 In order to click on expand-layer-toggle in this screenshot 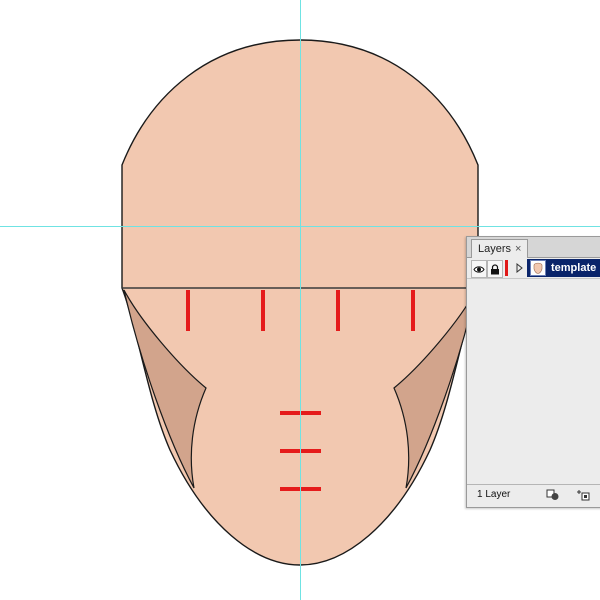, I will do `click(519, 268)`.